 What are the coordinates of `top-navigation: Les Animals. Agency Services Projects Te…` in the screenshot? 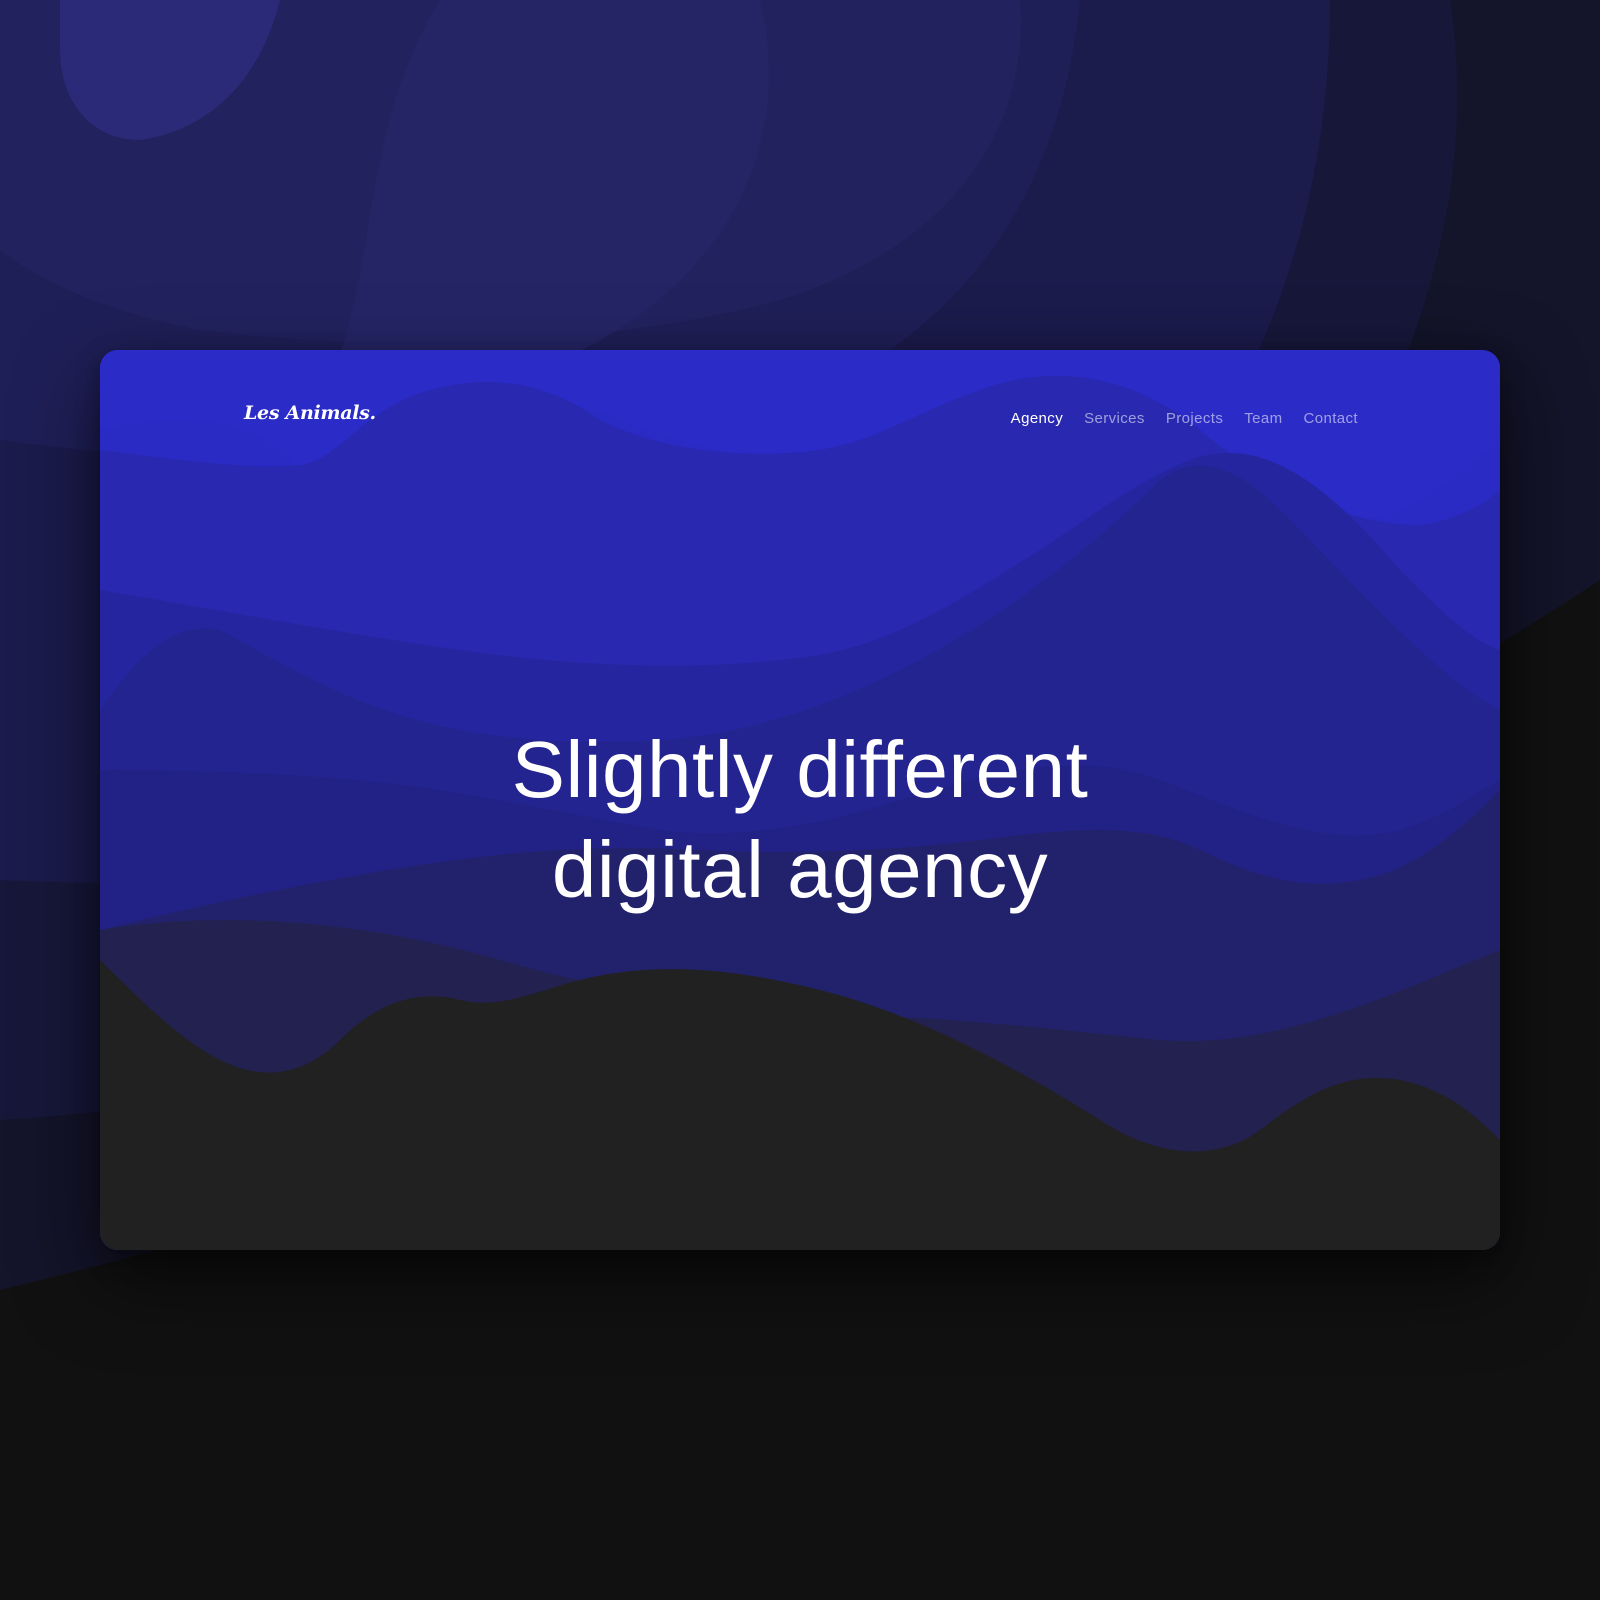 It's located at (800, 420).